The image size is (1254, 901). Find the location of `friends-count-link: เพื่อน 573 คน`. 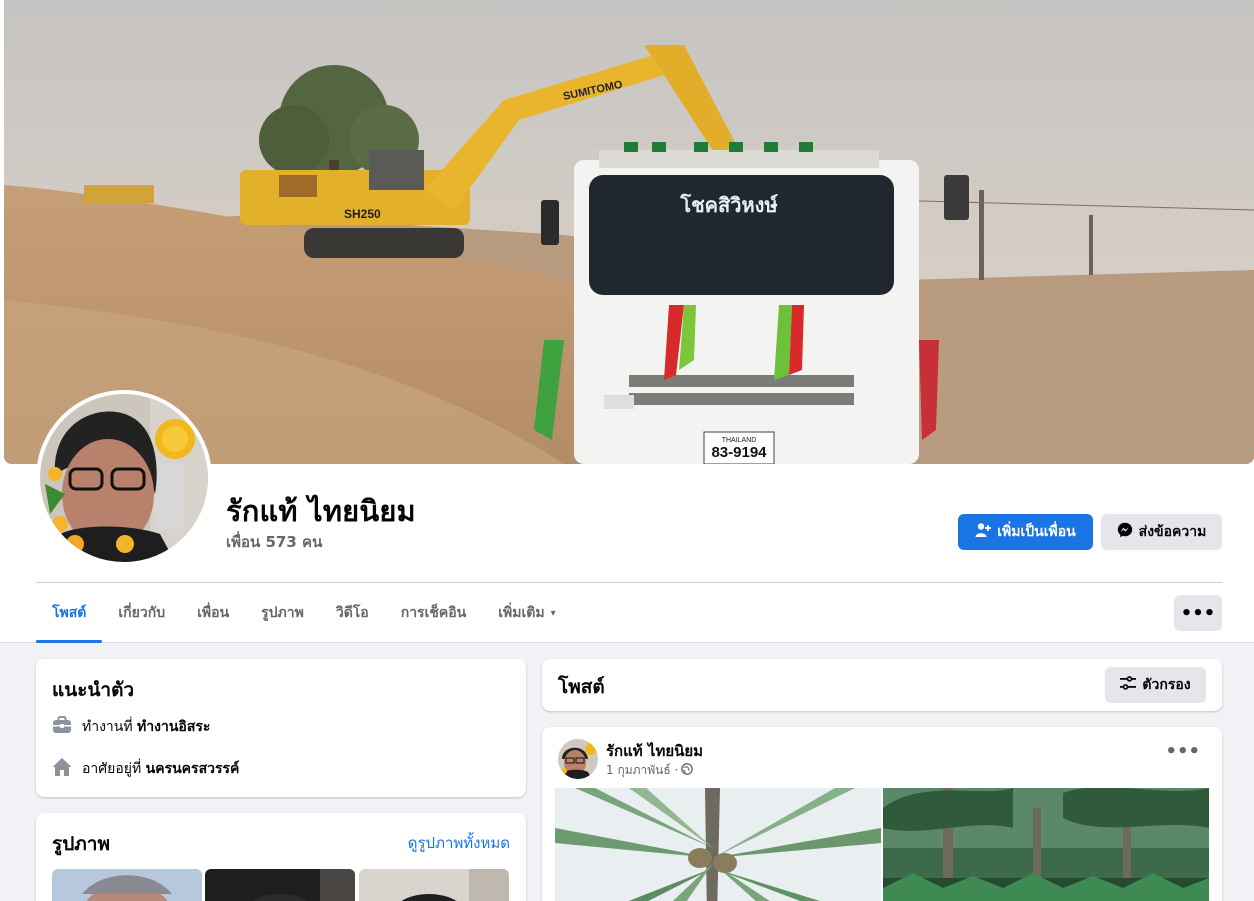

friends-count-link: เพื่อน 573 คน is located at coordinates (274, 542).